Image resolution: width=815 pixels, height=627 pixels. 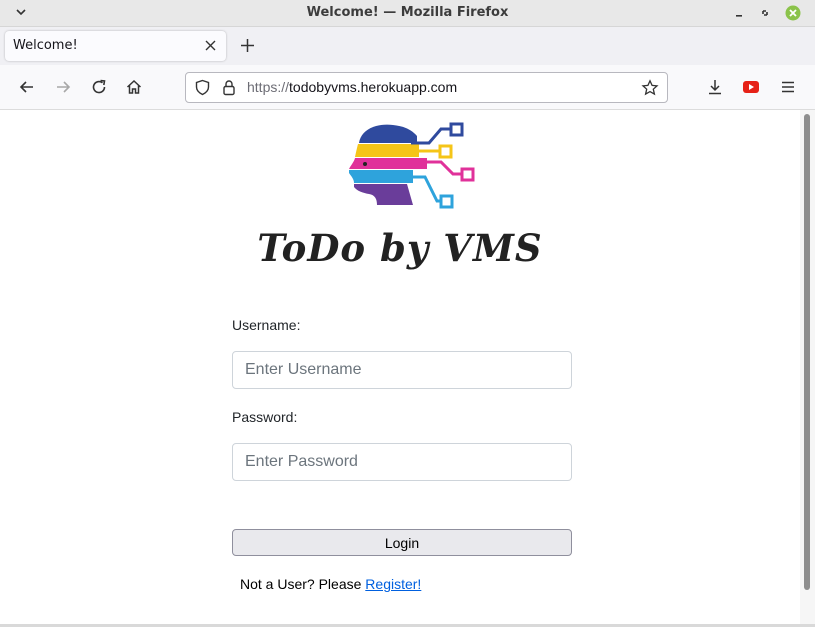 I want to click on register-prompt: Not a User? Please Register!, so click(x=330, y=584).